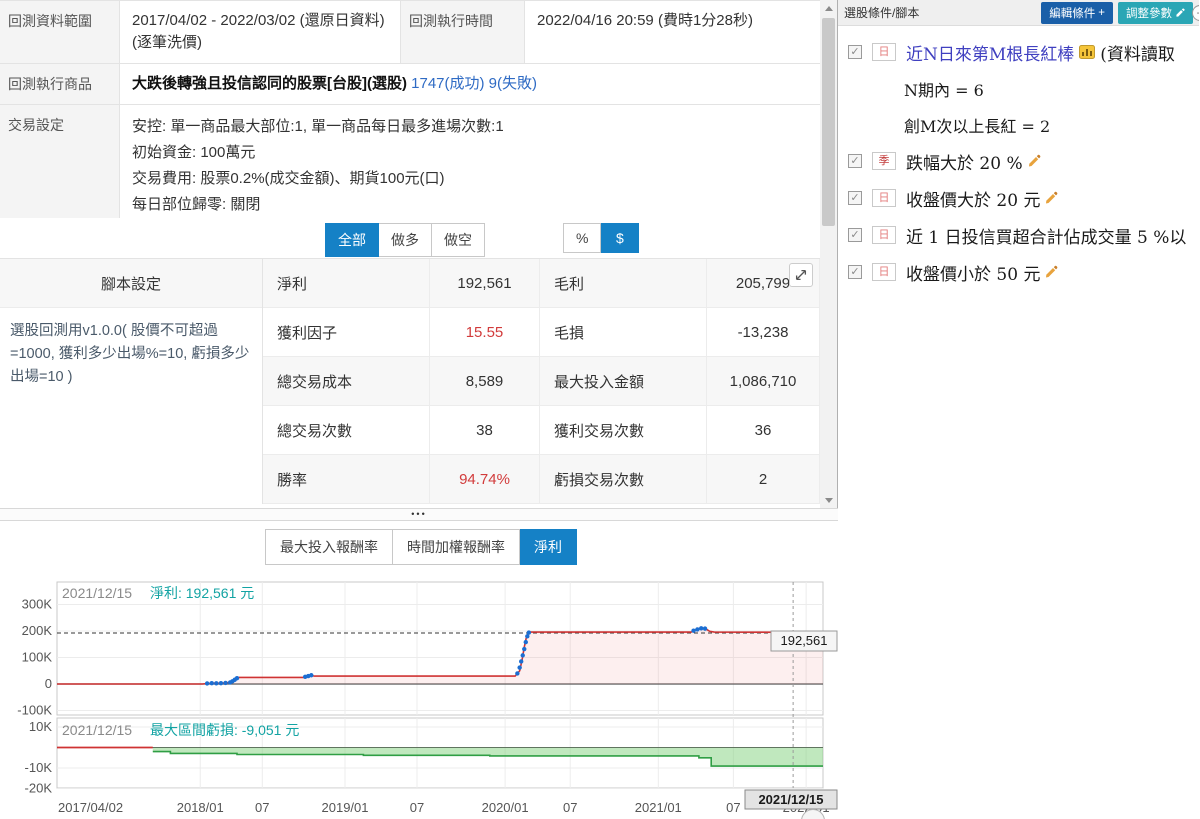  I want to click on unit-toggle: % $, so click(601, 238).